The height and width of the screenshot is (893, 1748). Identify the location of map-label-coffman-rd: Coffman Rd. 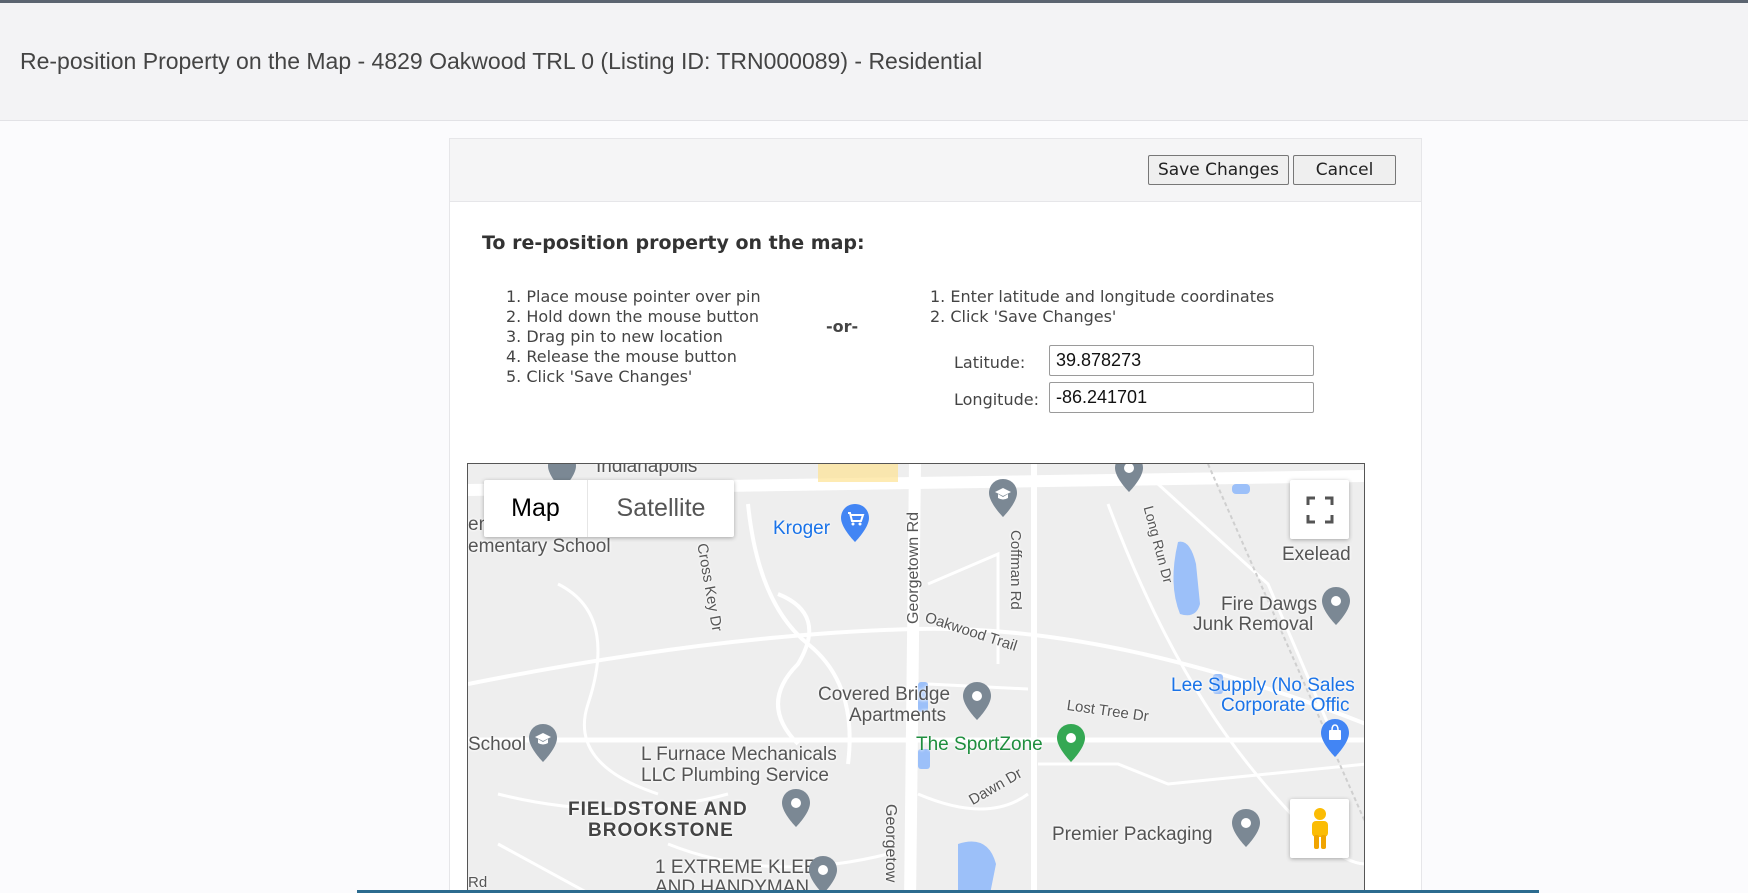
(1015, 570).